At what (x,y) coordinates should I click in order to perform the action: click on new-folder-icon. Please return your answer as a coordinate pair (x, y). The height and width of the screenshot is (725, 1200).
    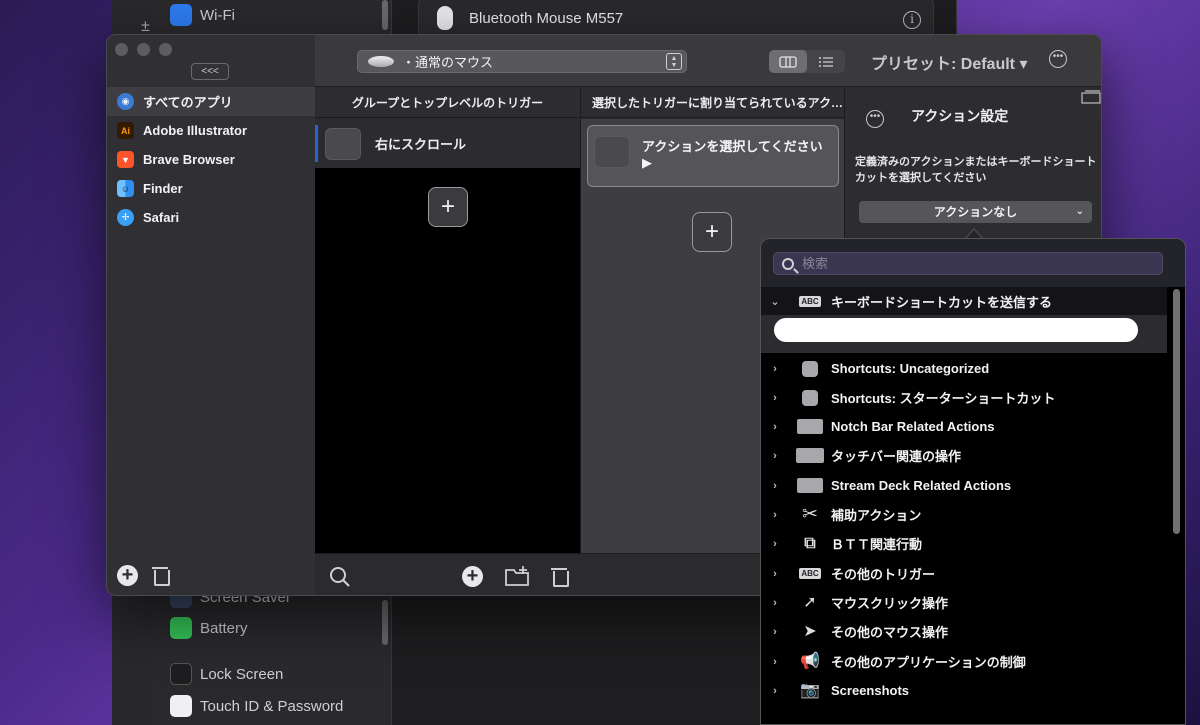
    Looking at the image, I should click on (517, 576).